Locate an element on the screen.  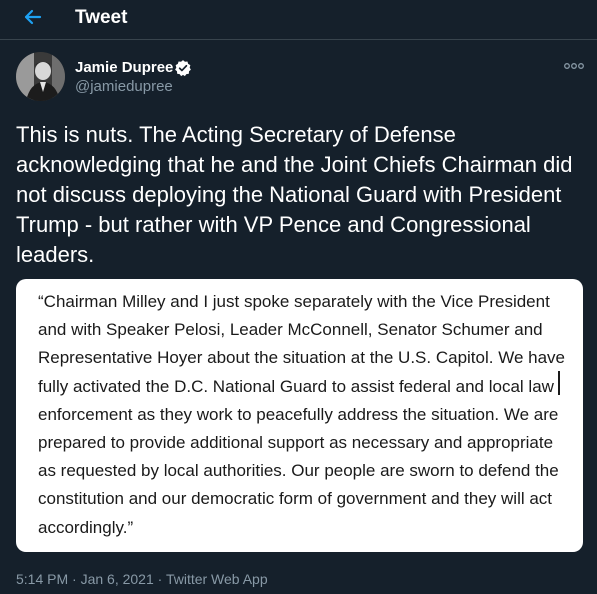
tweet-timestamp: 5:14 PM · Jan 6, 2021 · Twitter Web App is located at coordinates (142, 579).